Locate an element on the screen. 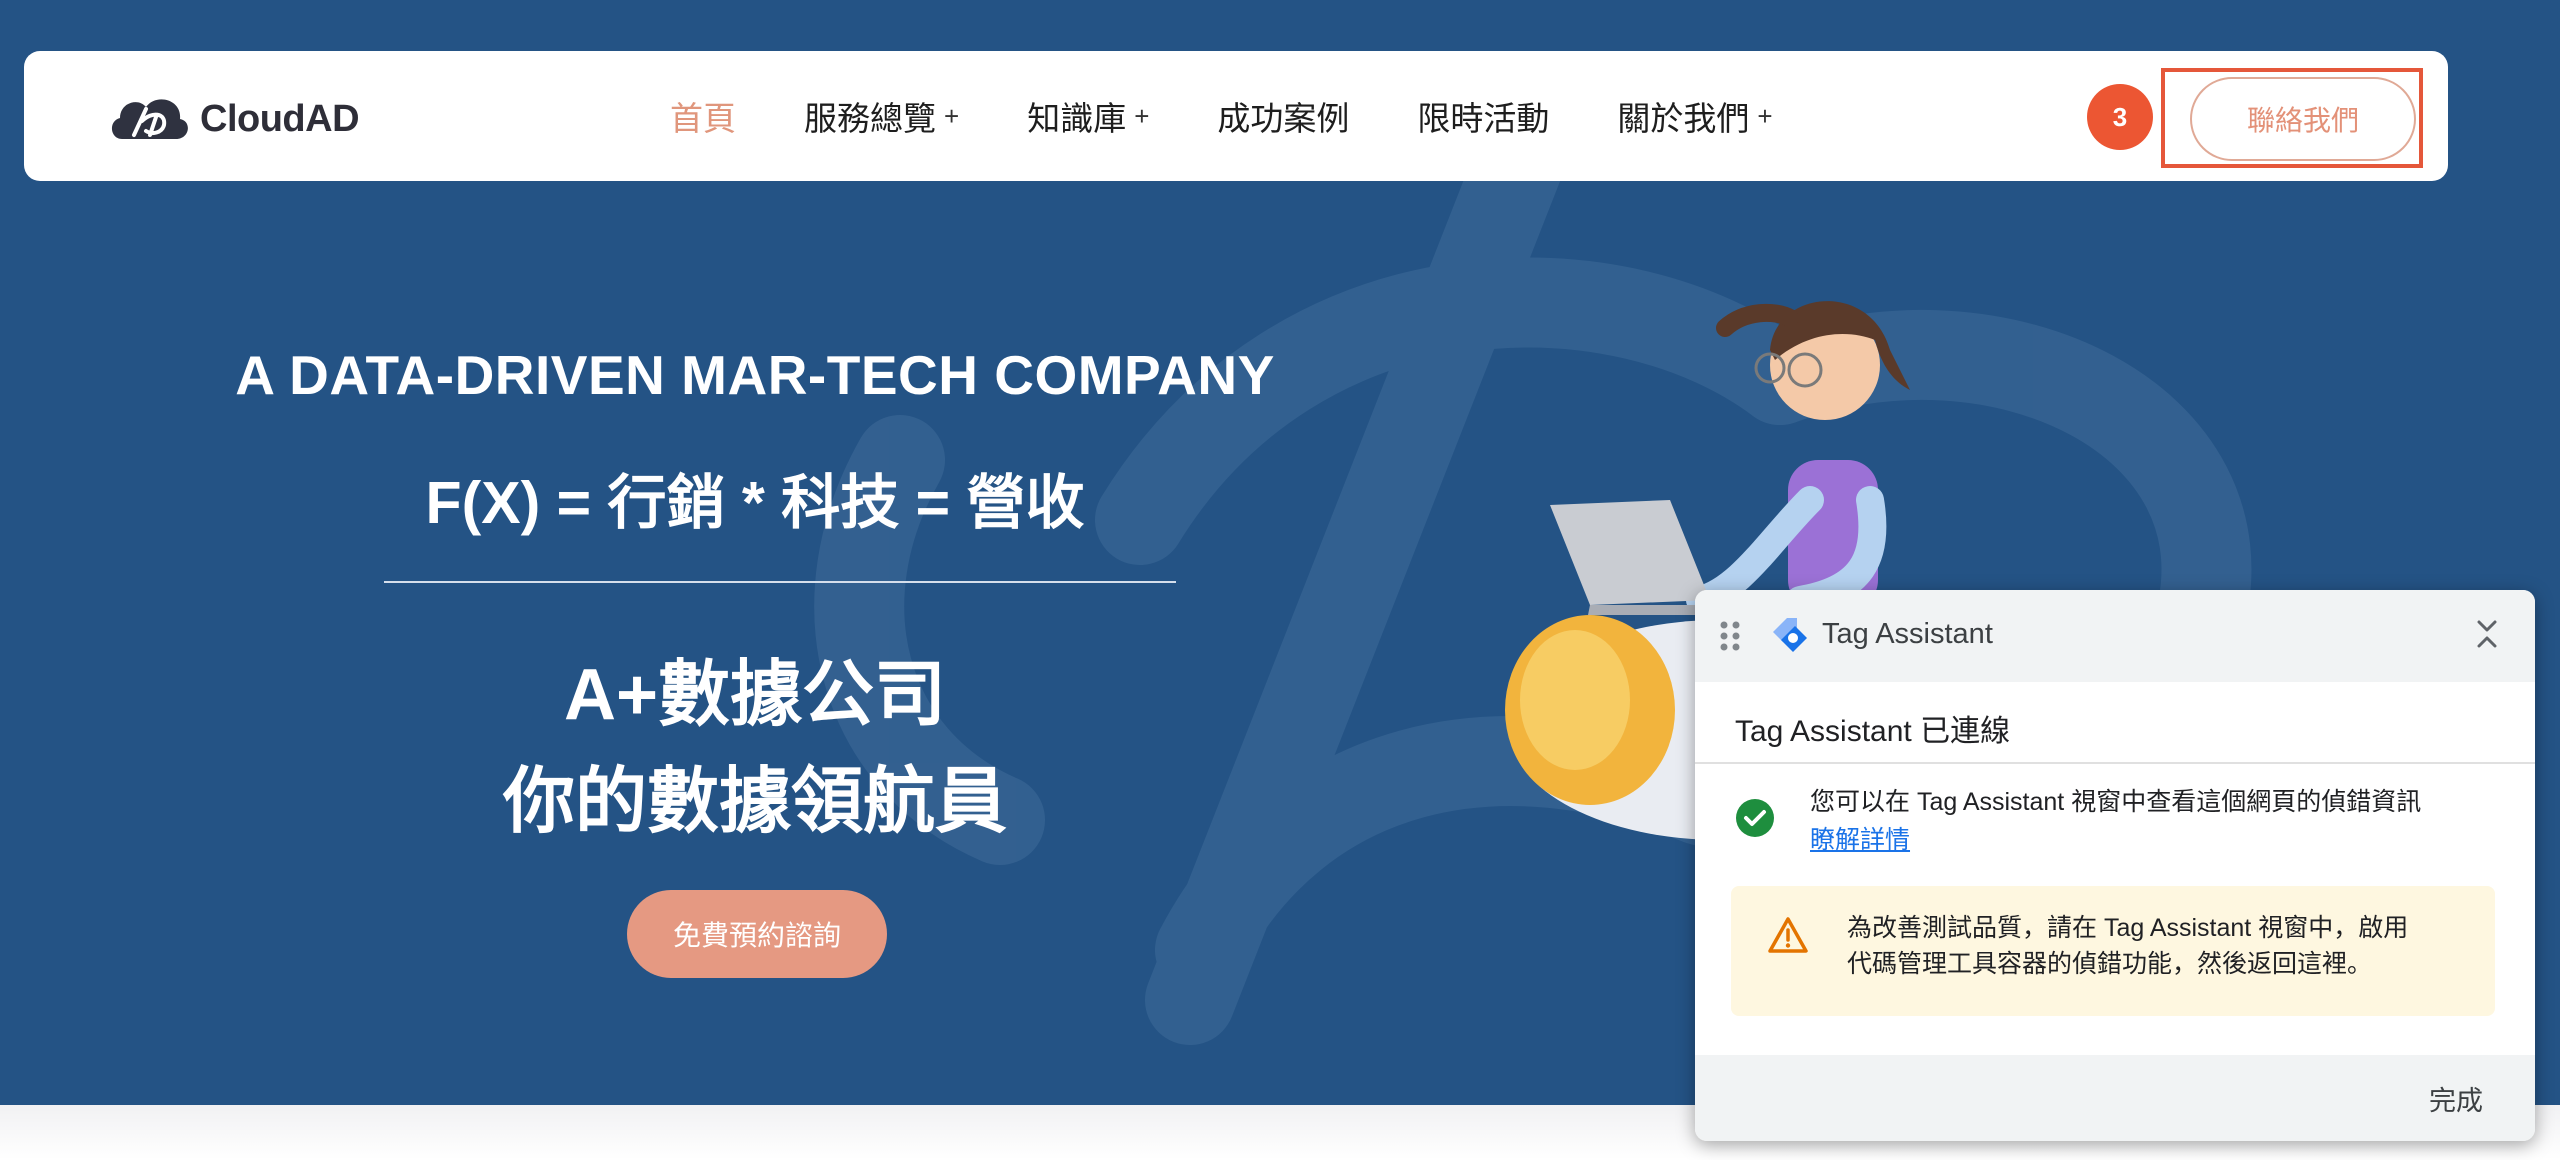 The width and height of the screenshot is (2560, 1160). nav-item-label: 首頁 is located at coordinates (703, 118).